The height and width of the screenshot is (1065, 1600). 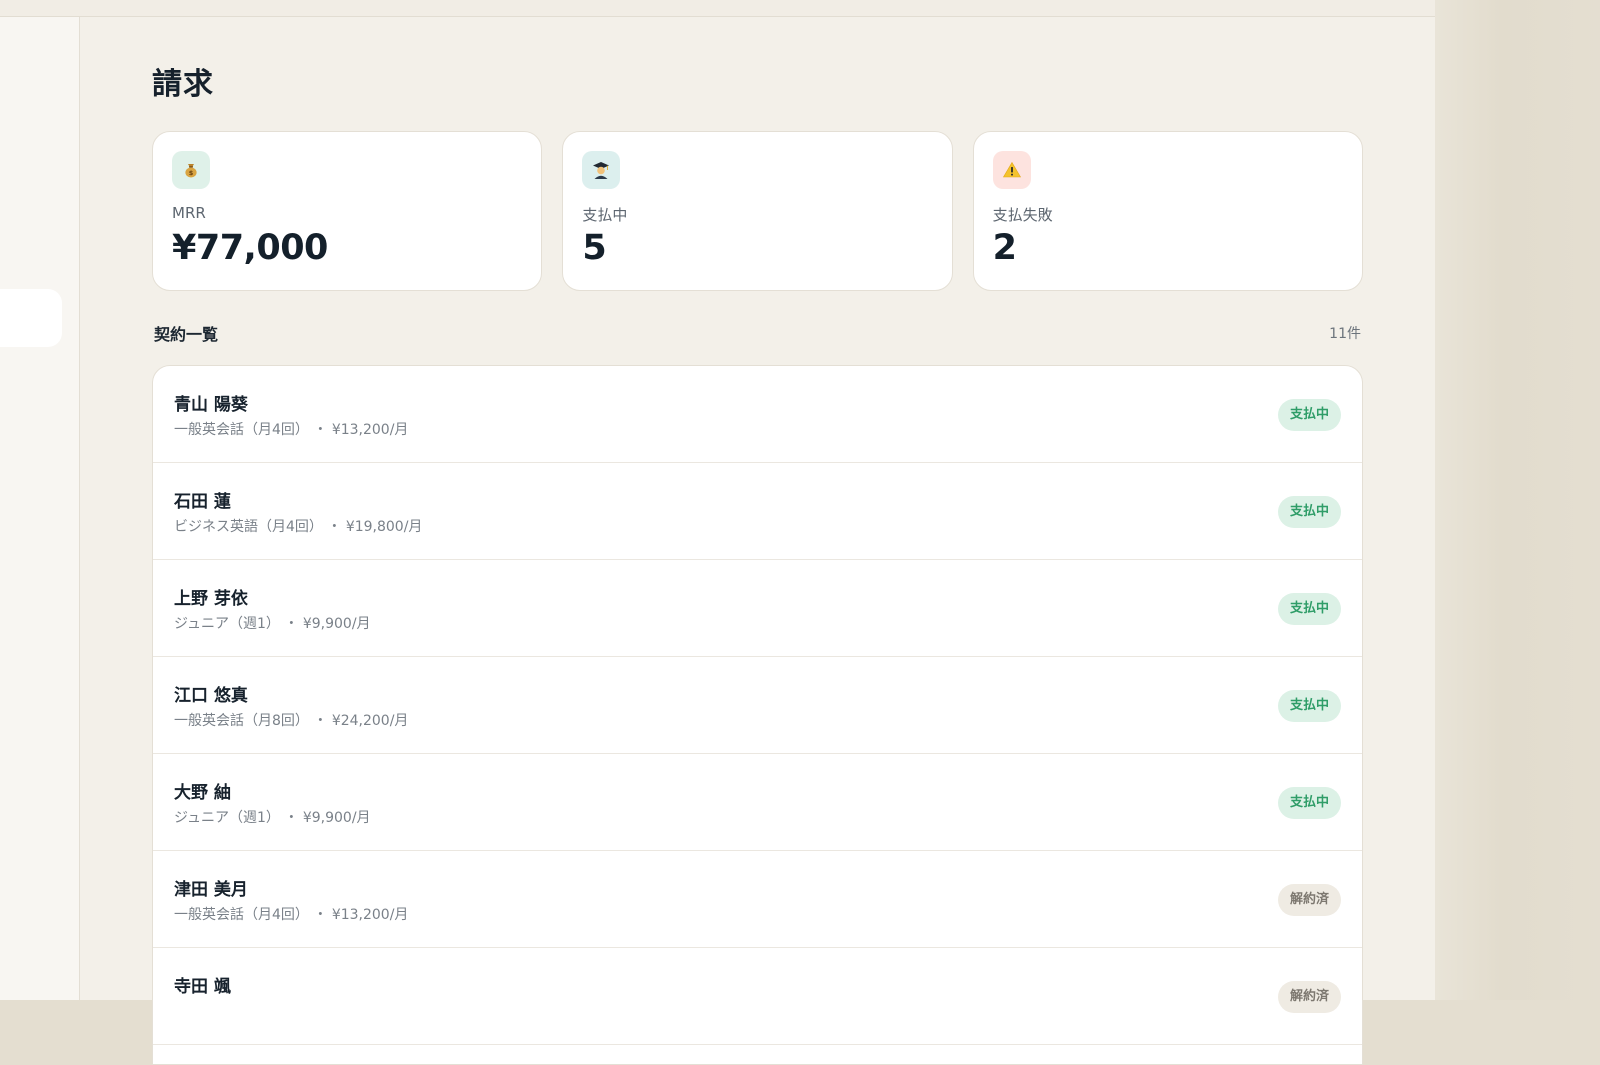 I want to click on section-title: 契約一覧, so click(x=186, y=334).